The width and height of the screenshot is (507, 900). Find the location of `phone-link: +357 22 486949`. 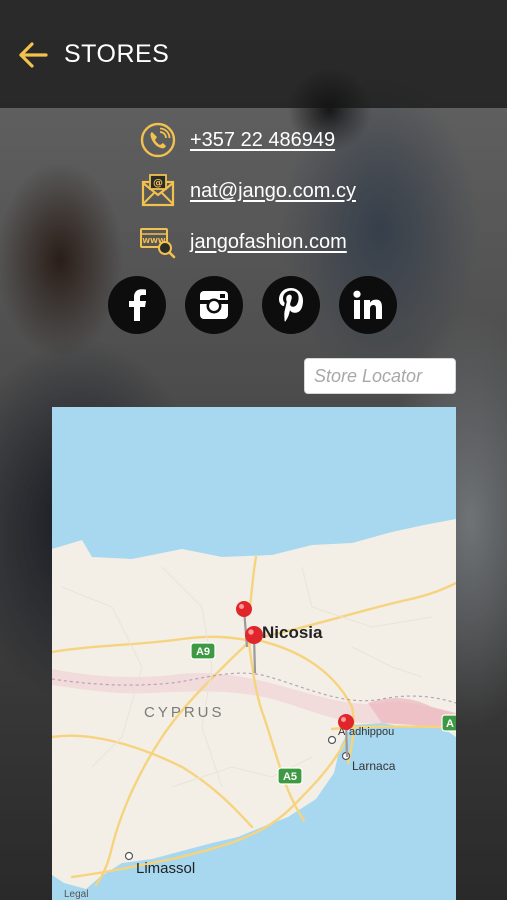

phone-link: +357 22 486949 is located at coordinates (262, 140).